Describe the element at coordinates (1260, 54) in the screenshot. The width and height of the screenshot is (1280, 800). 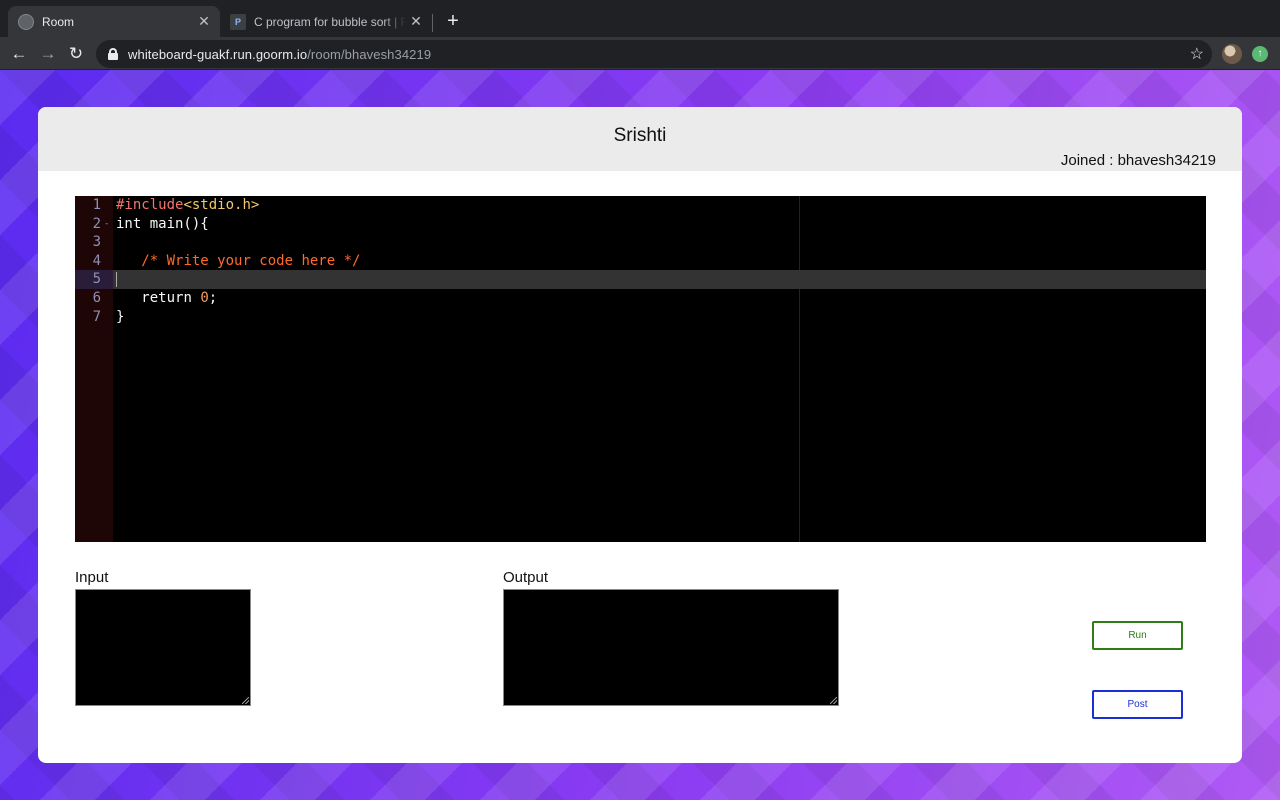
I see `extension-update-icon: ↑` at that location.